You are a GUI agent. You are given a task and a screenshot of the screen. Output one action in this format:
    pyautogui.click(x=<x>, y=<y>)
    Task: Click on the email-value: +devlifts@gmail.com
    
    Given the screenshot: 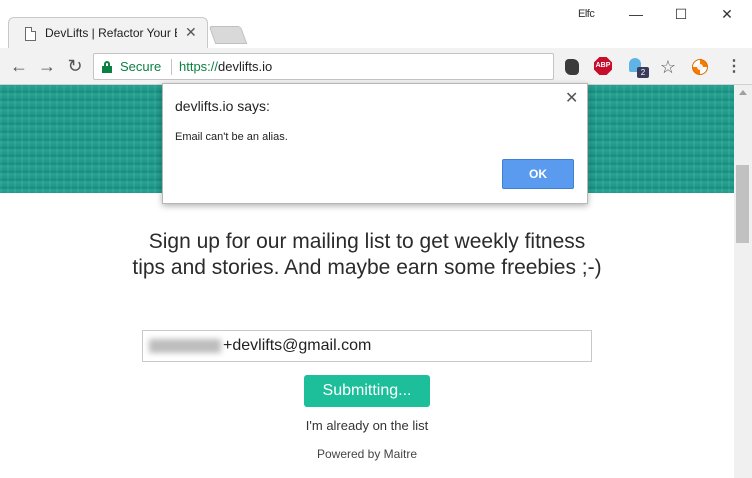 What is the action you would take?
    pyautogui.click(x=297, y=345)
    